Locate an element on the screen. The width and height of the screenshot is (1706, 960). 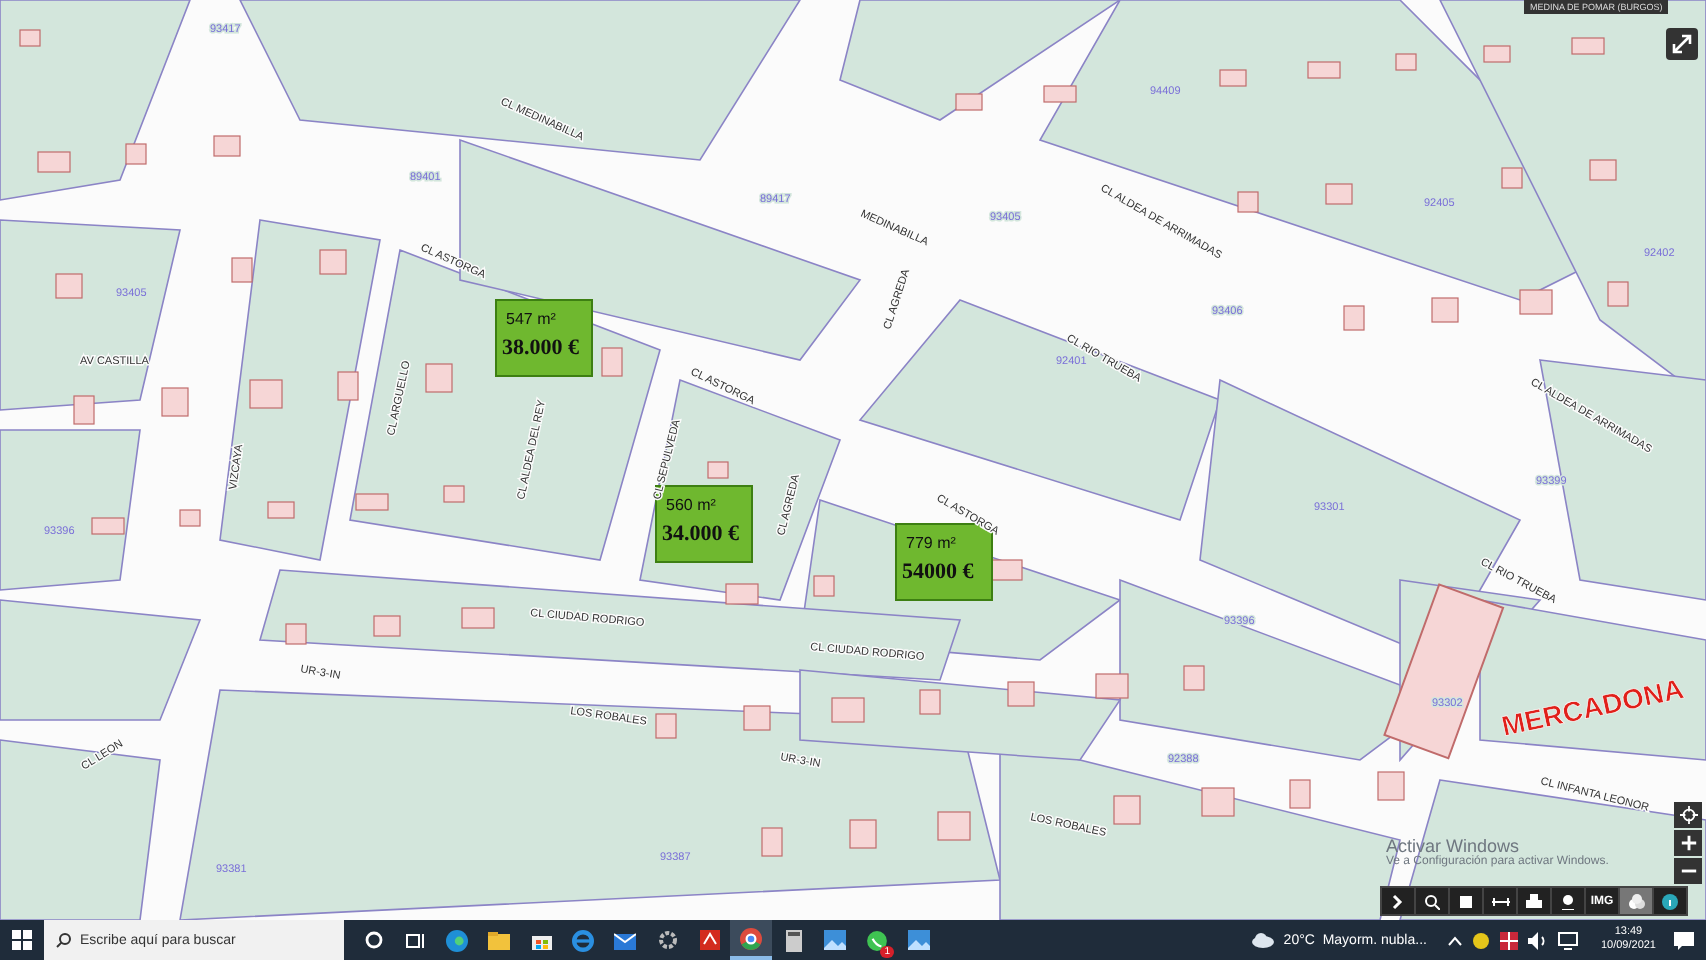
monitor-icon is located at coordinates (1568, 940).